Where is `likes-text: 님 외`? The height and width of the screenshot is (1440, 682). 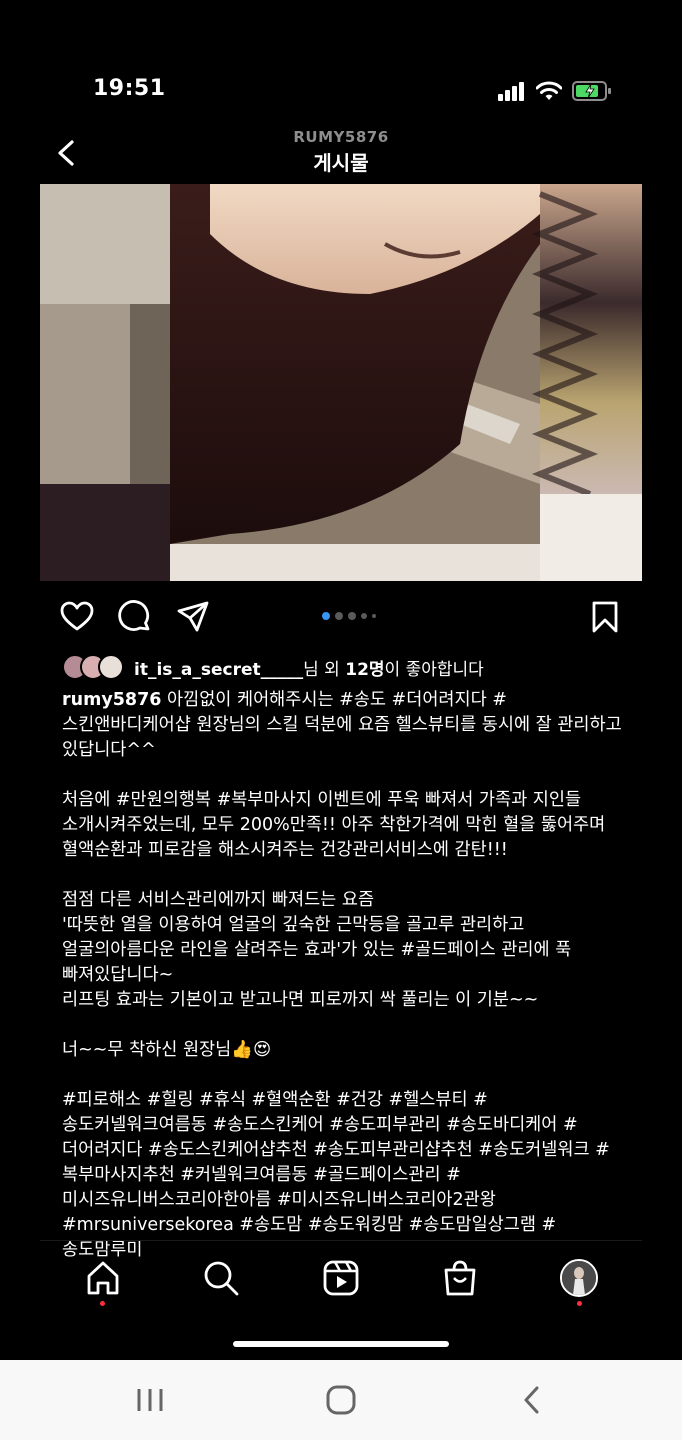 likes-text: 님 외 is located at coordinates (324, 669).